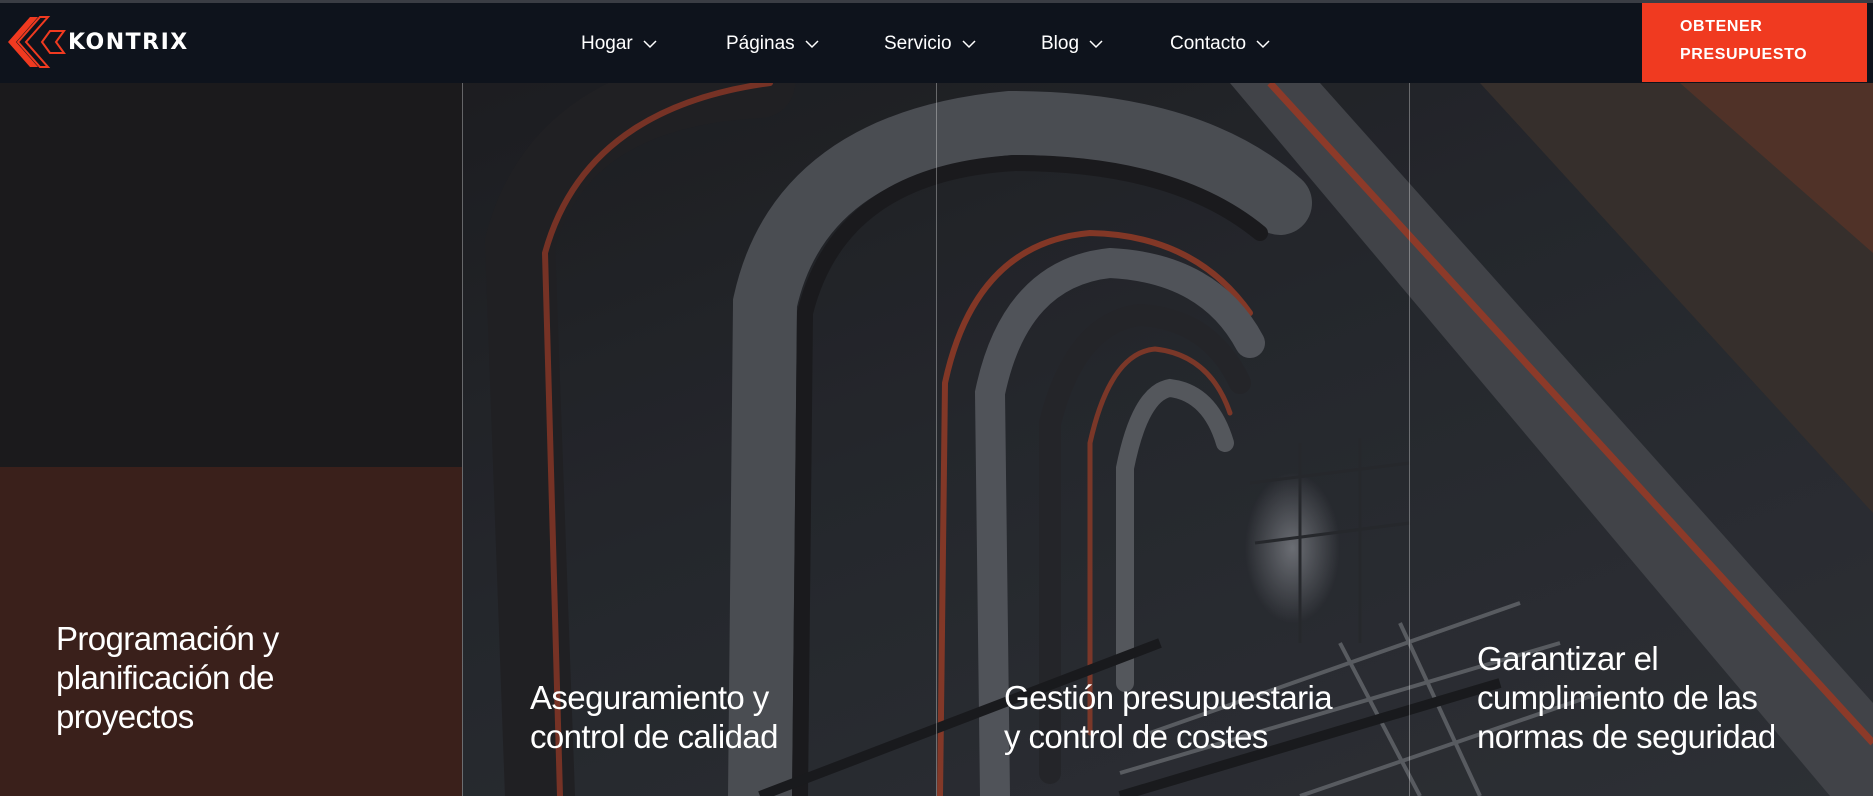  What do you see at coordinates (654, 717) in the screenshot?
I see `service-card-2-title: Aseguramiento y control de calidad` at bounding box center [654, 717].